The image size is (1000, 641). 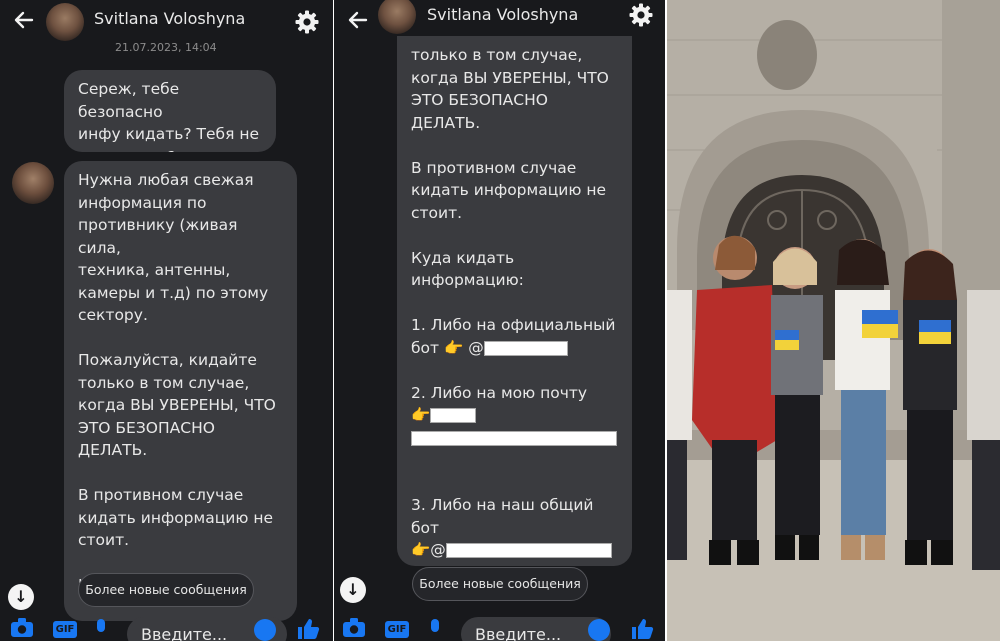 I want to click on message-line: бот 👉 @, so click(x=514, y=348).